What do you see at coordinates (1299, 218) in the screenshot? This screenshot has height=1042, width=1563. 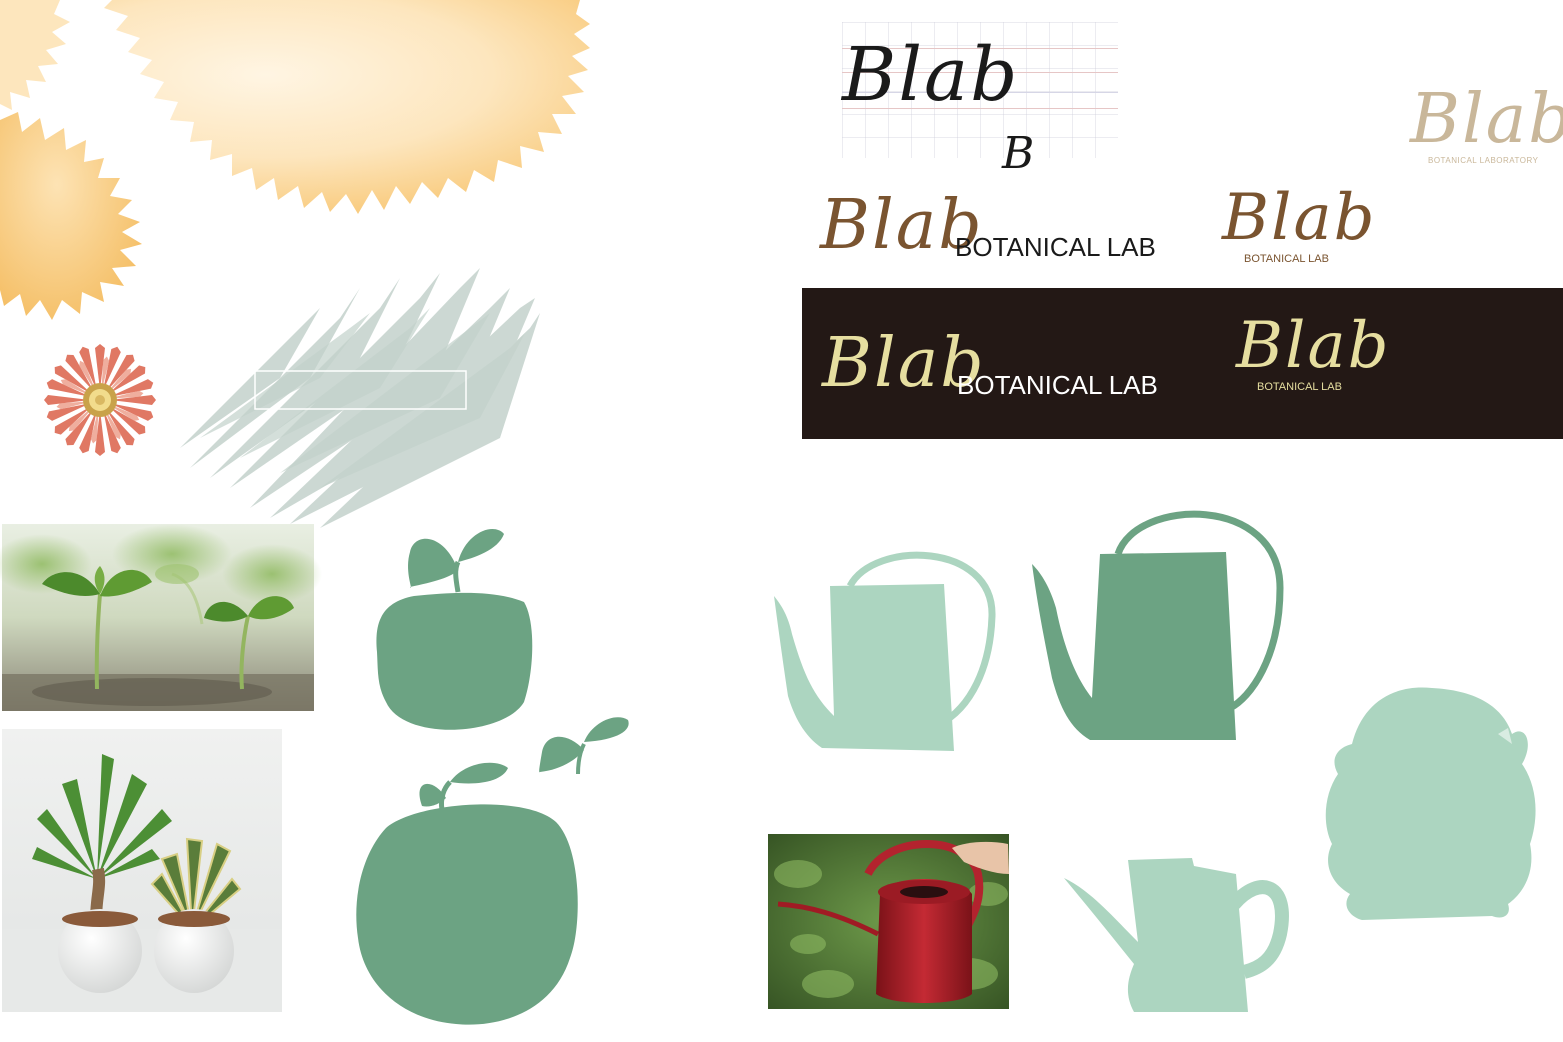 I see `brown-stack-wordmark: Blab` at bounding box center [1299, 218].